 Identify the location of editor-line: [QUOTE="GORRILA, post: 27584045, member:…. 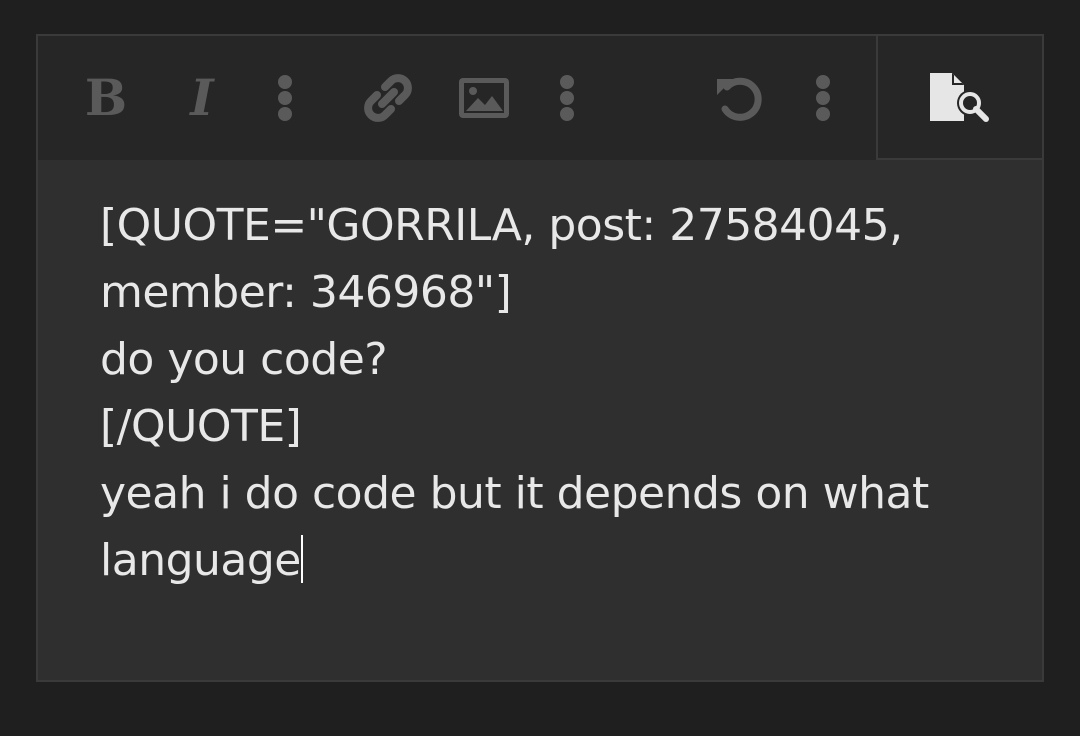
(508, 259).